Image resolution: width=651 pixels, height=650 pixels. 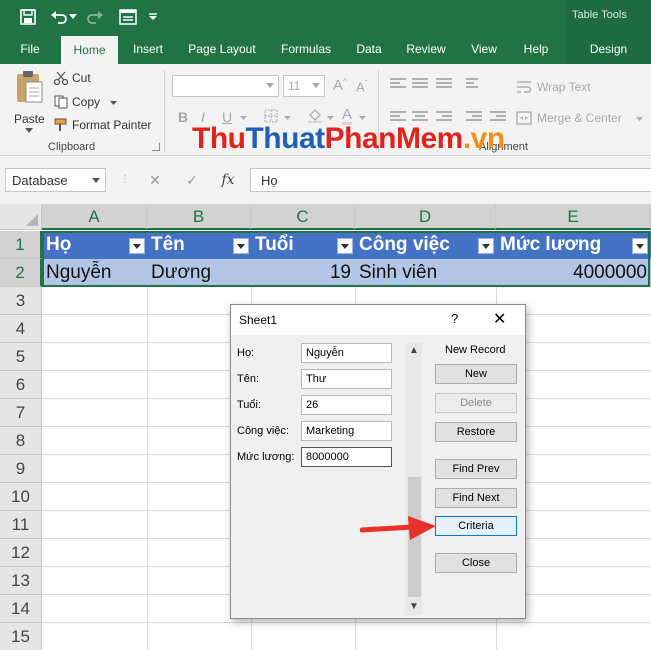 I want to click on tab-help: Help, so click(x=536, y=49).